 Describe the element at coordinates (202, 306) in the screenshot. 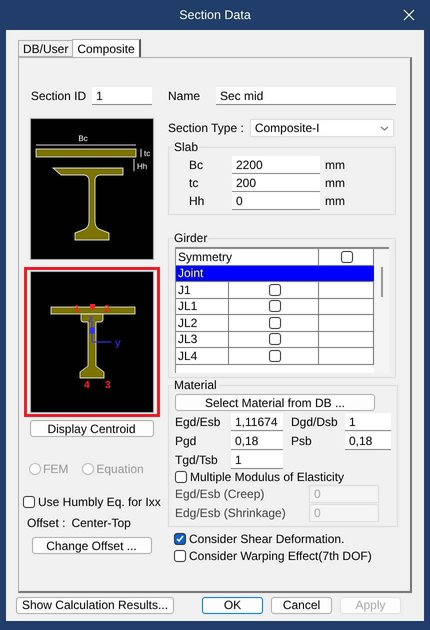

I see `table-cell: JL1` at that location.